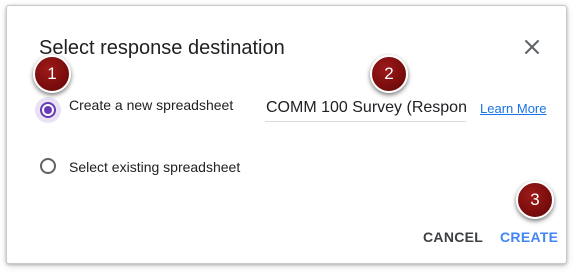 This screenshot has height=274, width=576. I want to click on dialog-title: Select response destination, so click(162, 48).